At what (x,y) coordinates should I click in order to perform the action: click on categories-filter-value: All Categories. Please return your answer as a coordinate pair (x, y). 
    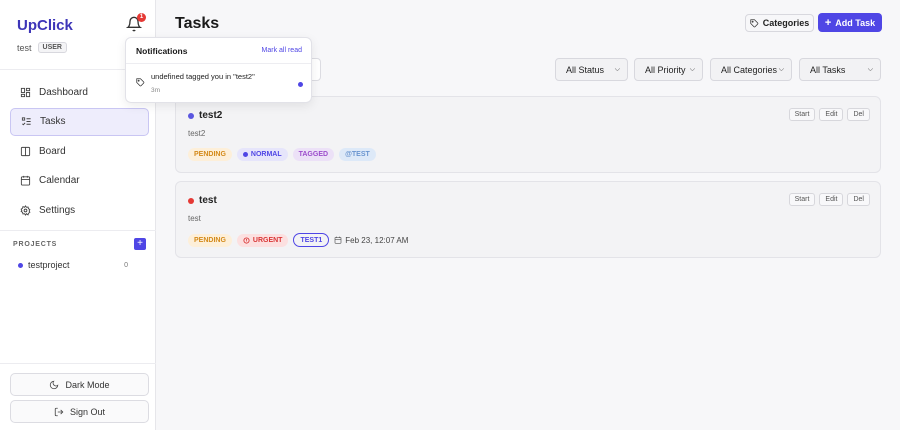
    Looking at the image, I should click on (749, 69).